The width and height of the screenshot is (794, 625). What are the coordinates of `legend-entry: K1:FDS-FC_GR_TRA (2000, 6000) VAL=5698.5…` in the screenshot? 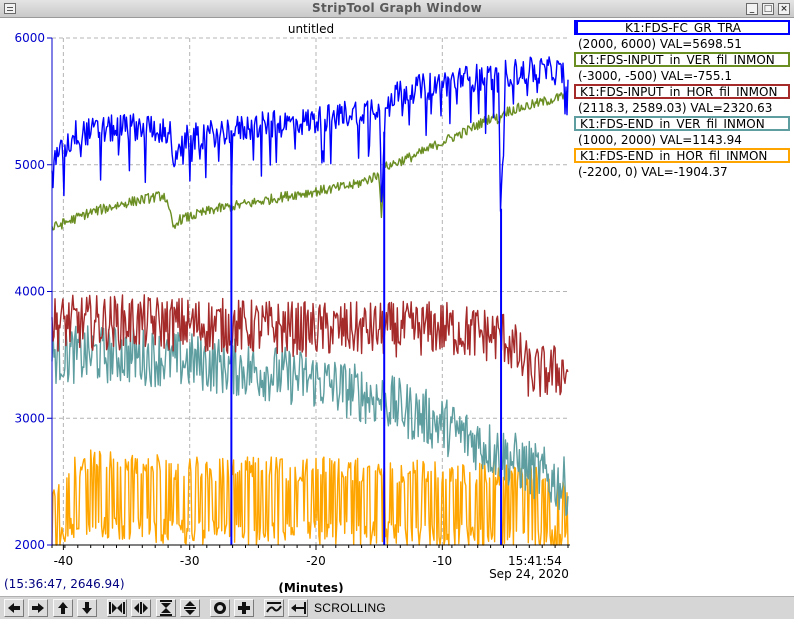 It's located at (683, 36).